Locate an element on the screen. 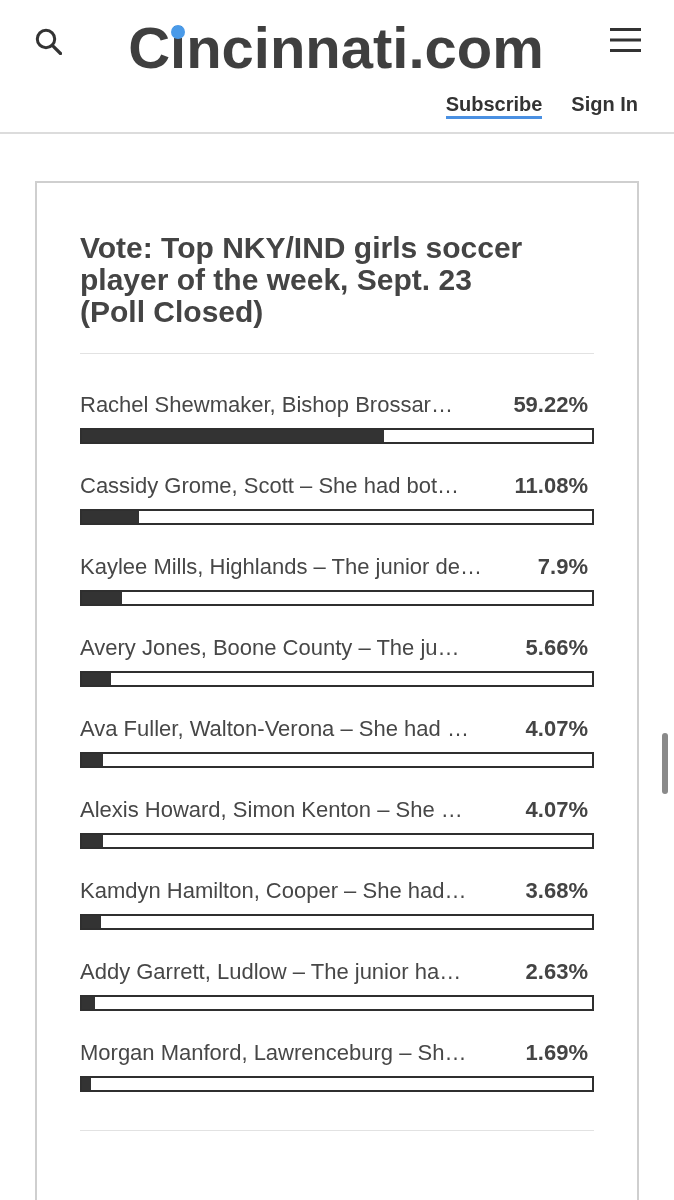 The width and height of the screenshot is (674, 1200). poll-option-percent: 7.9% is located at coordinates (562, 567).